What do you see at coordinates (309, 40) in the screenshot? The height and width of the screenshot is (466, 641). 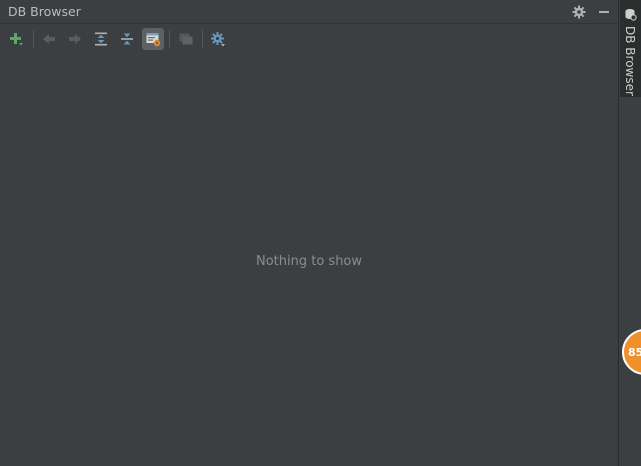 I see `toolbar` at bounding box center [309, 40].